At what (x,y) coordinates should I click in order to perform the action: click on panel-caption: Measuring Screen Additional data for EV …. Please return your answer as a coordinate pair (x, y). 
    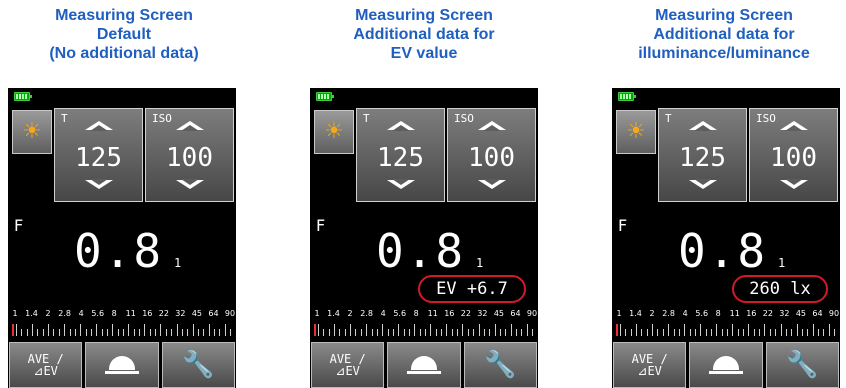
    Looking at the image, I should click on (424, 34).